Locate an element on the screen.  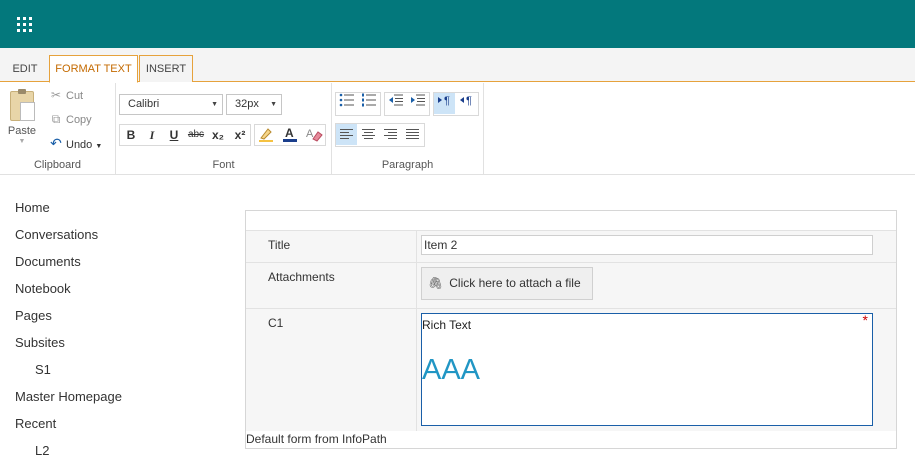
right-to-left-icon: ¶ is located at coordinates (465, 101).